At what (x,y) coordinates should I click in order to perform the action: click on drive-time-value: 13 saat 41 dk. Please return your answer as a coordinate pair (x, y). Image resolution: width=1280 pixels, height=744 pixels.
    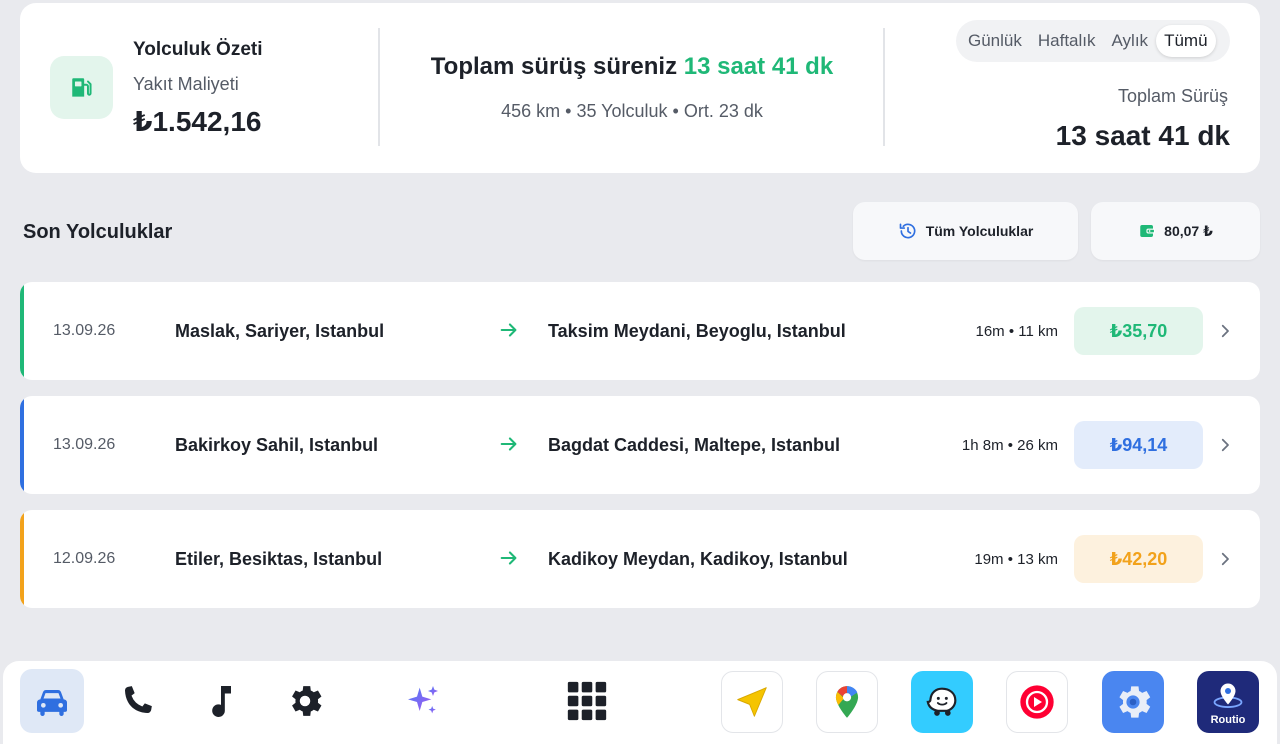
    Looking at the image, I should click on (758, 66).